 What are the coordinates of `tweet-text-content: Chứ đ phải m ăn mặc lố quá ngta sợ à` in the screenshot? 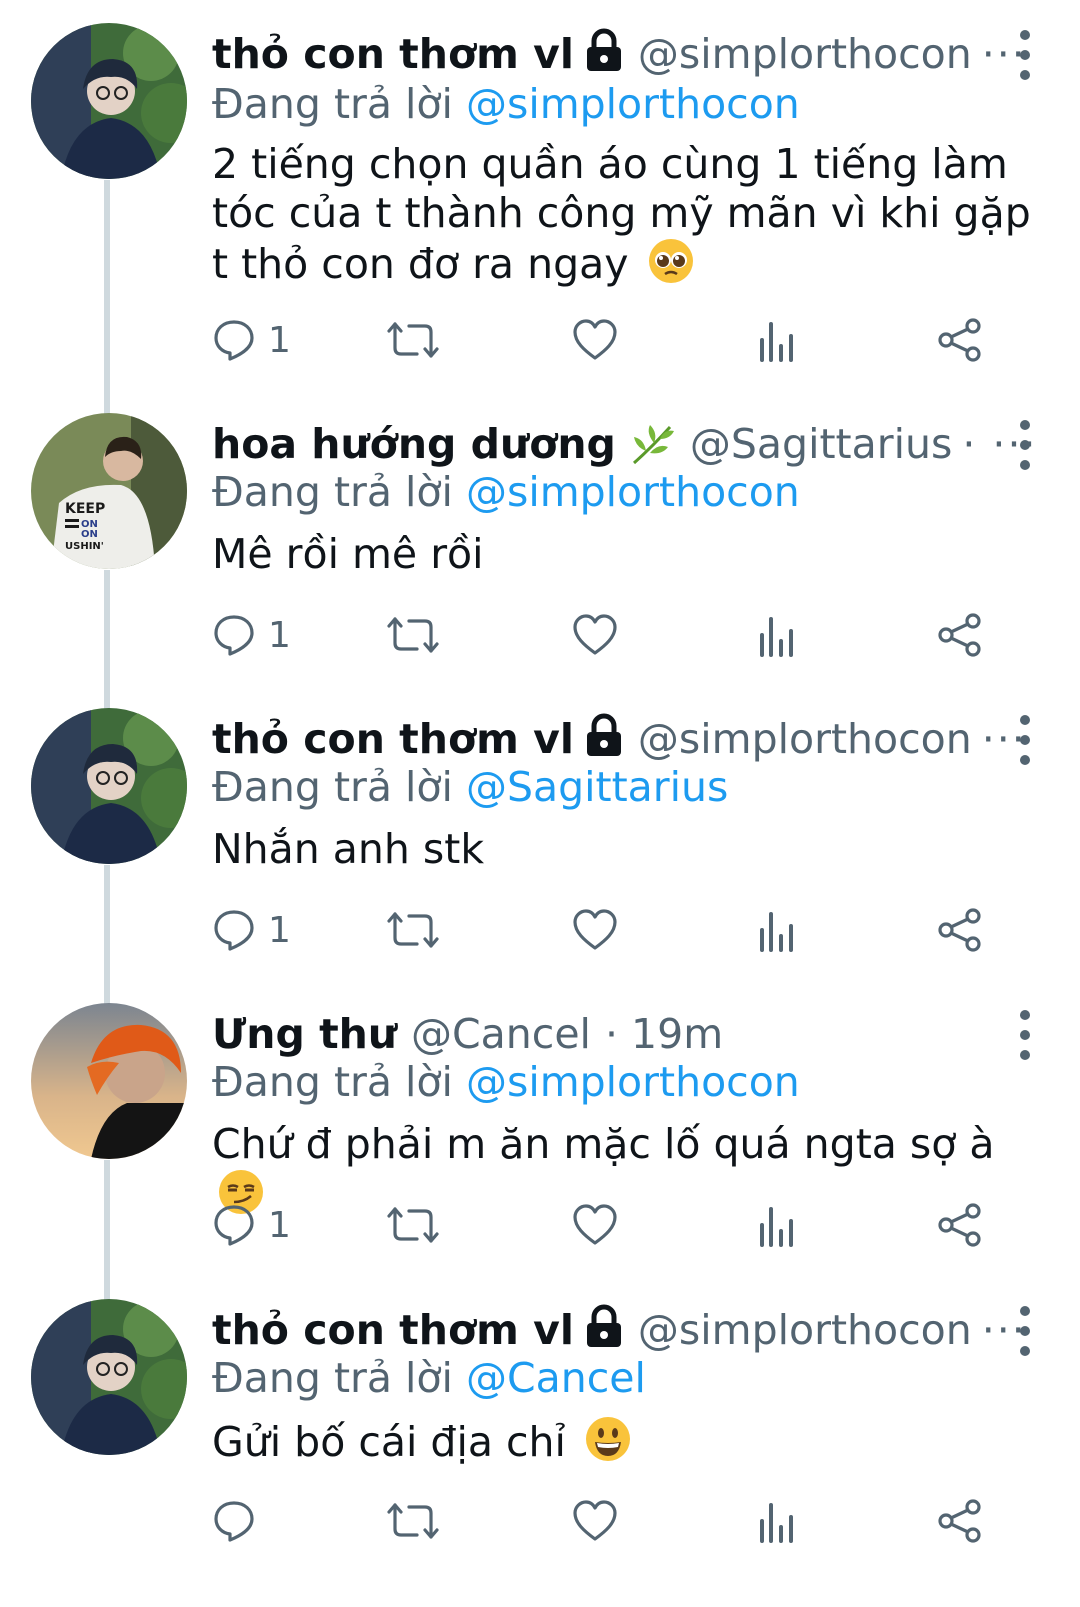 It's located at (603, 1144).